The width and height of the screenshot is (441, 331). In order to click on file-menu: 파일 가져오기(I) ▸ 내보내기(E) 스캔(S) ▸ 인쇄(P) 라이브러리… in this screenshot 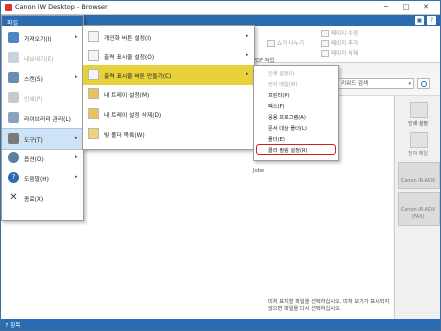, I will do `click(42, 118)`.